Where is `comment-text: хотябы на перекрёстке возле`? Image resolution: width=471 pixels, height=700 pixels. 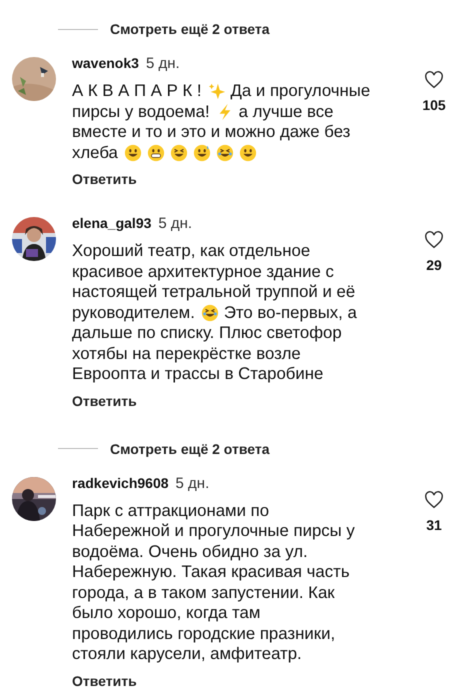
comment-text: хотябы на перекрёстке возле is located at coordinates (186, 354).